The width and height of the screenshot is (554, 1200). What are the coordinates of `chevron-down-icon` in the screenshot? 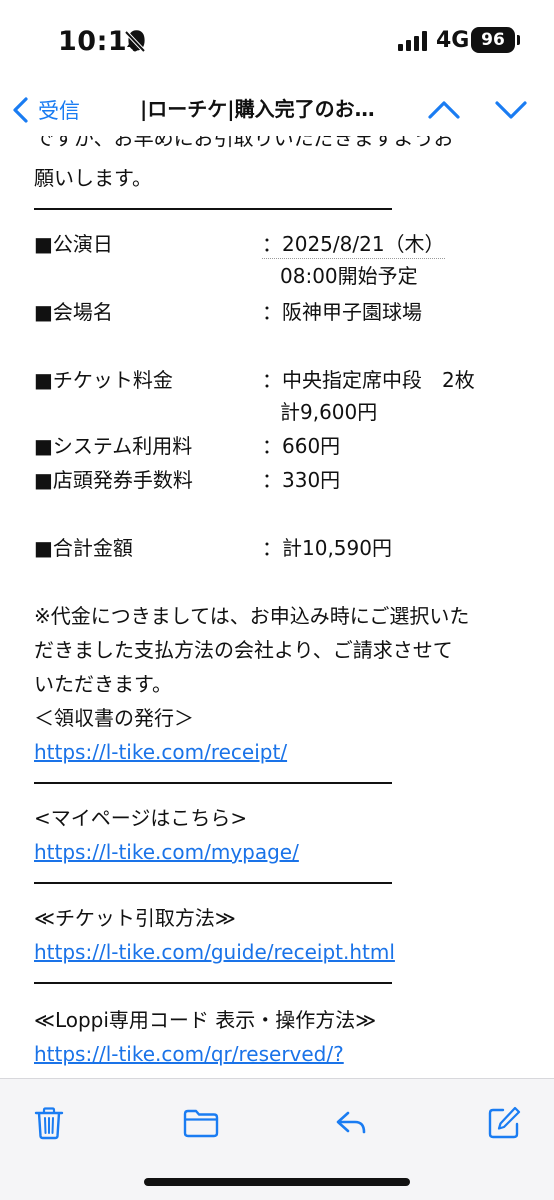 It's located at (511, 110).